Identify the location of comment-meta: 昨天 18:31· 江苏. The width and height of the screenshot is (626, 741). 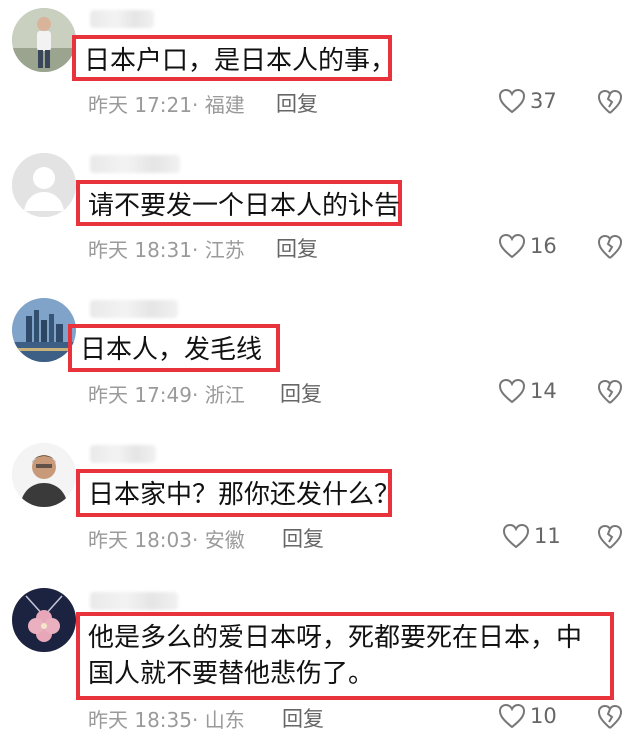
(166, 250).